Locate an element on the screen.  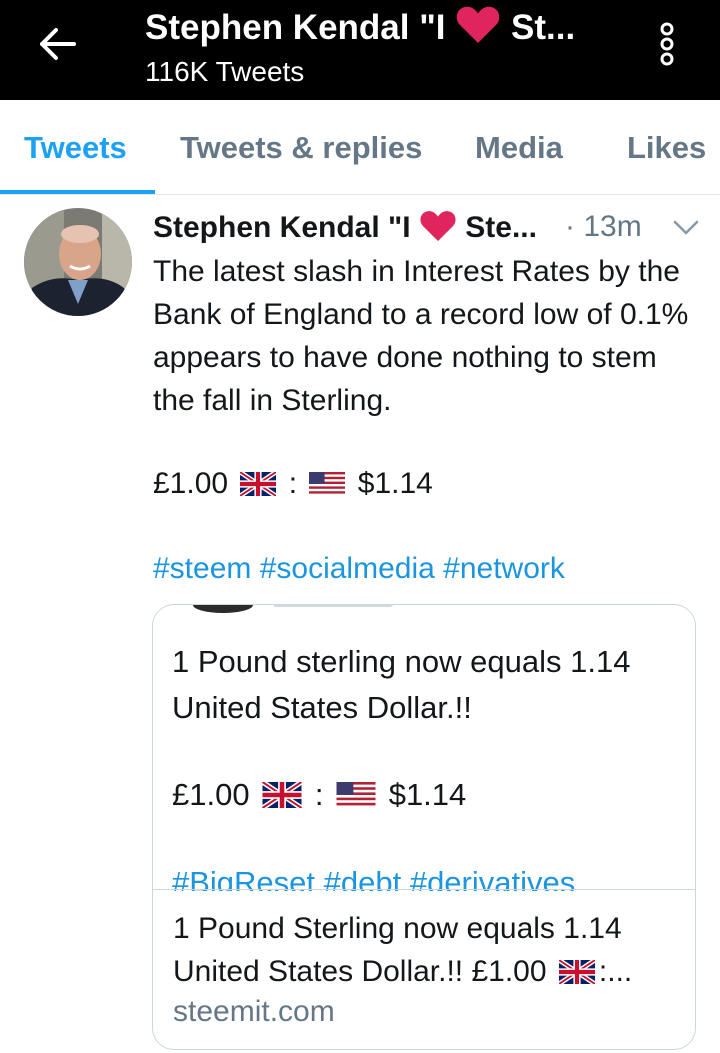
card-rate-dollar: $1.14 is located at coordinates (427, 794).